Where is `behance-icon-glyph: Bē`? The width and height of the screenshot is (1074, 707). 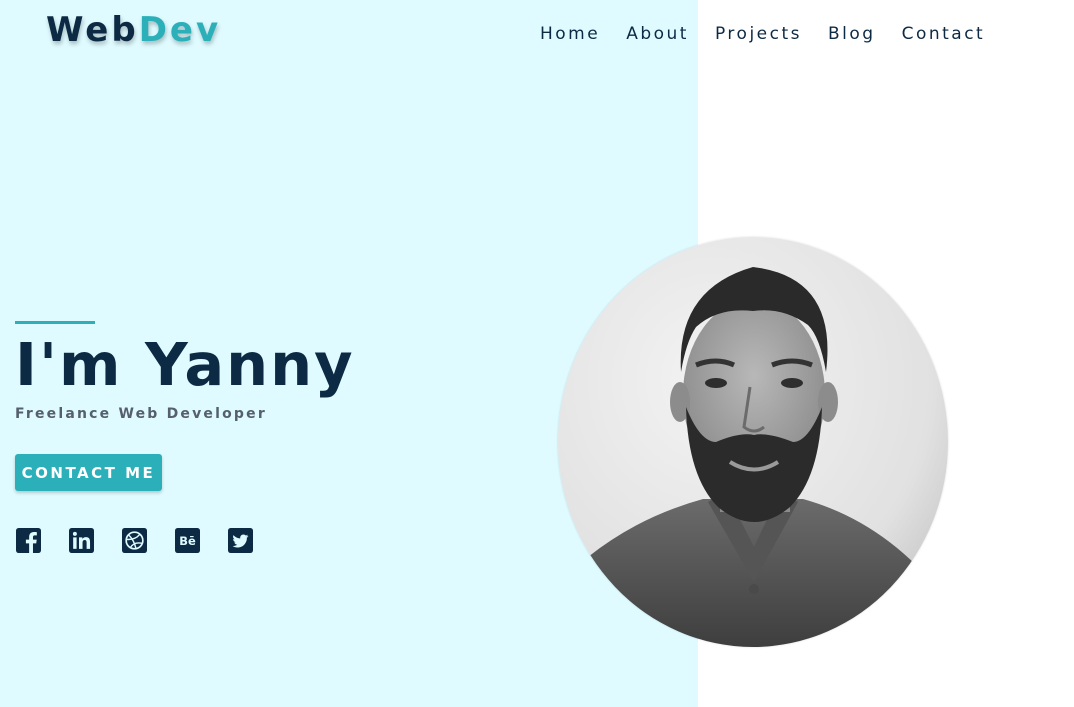 behance-icon-glyph: Bē is located at coordinates (187, 541).